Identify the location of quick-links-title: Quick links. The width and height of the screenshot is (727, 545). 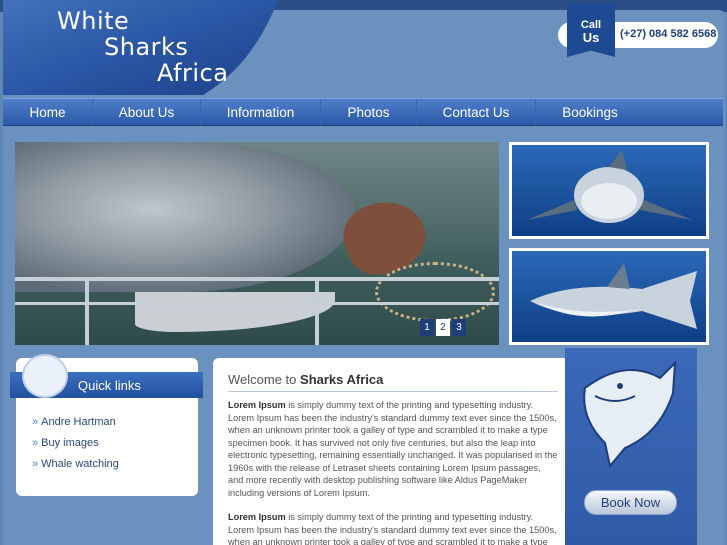
(109, 385).